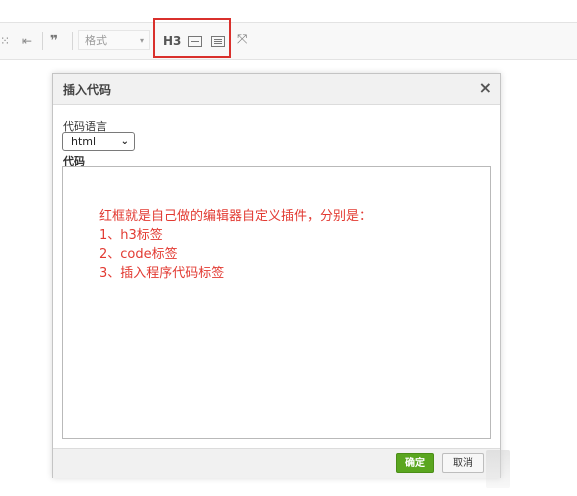 This screenshot has width=577, height=496. I want to click on language-select-value: html, so click(84, 141).